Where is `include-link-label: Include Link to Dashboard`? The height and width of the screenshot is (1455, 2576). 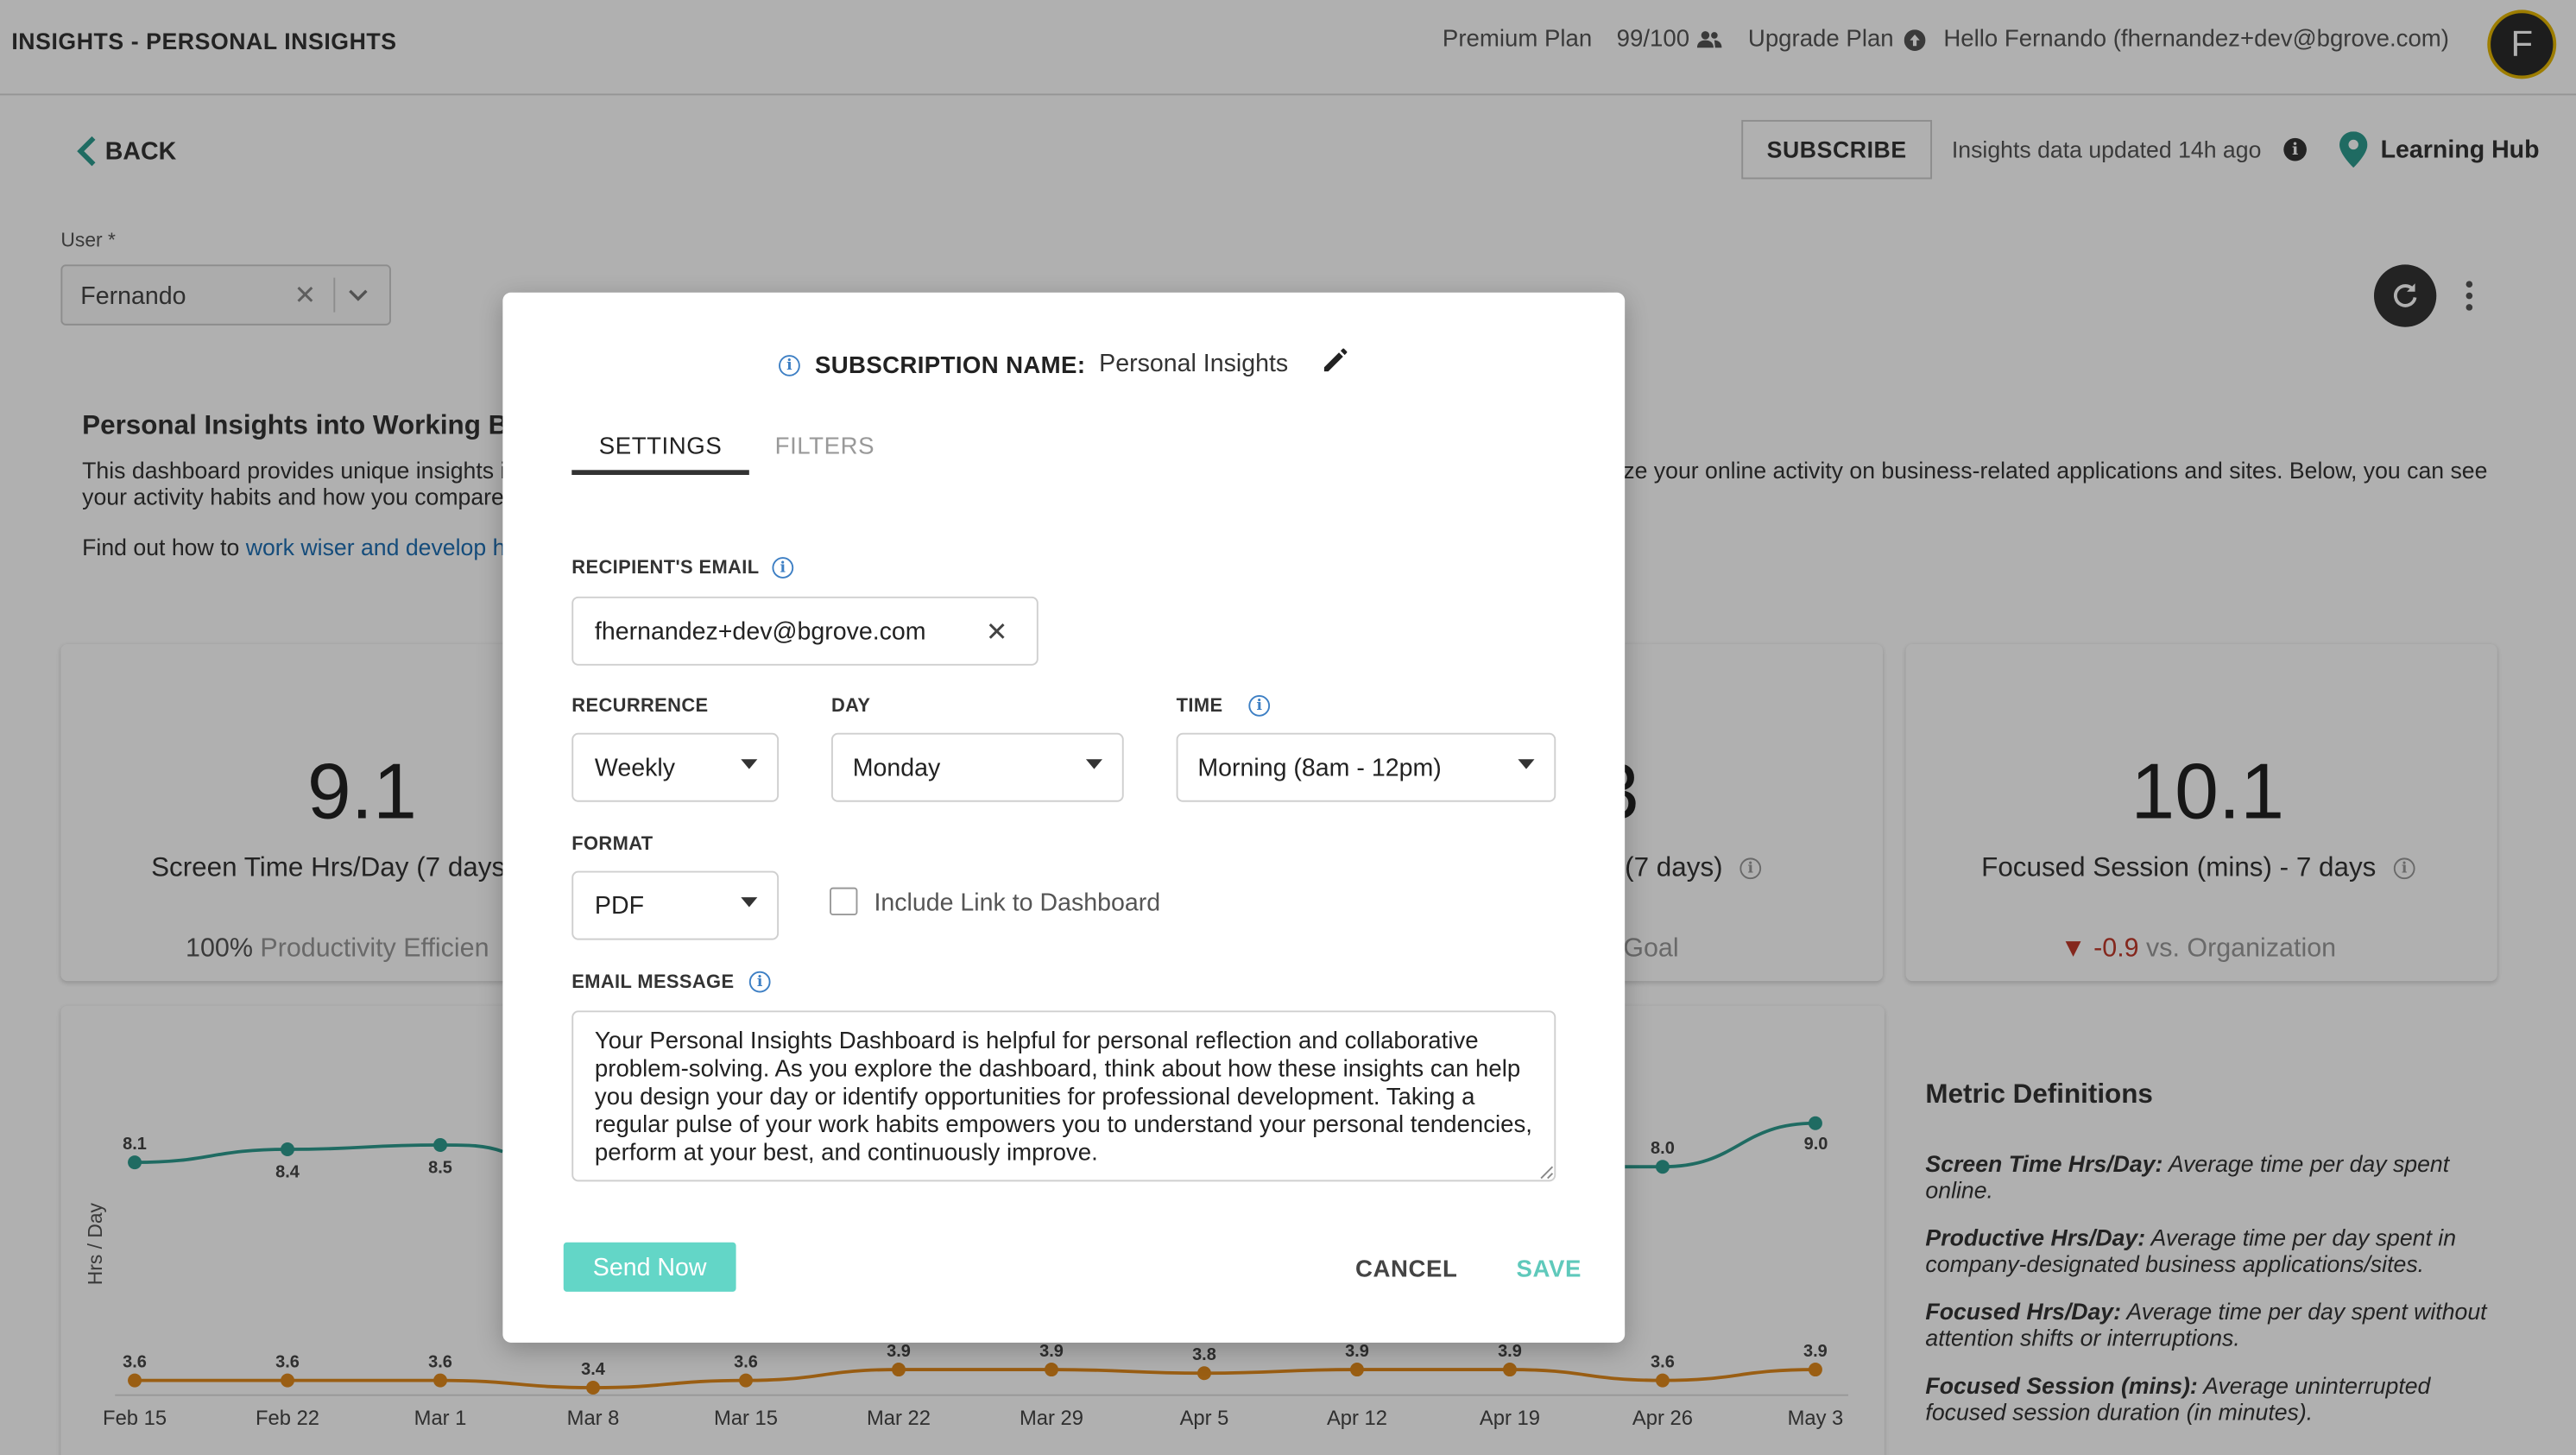
include-link-label: Include Link to Dashboard is located at coordinates (1017, 903).